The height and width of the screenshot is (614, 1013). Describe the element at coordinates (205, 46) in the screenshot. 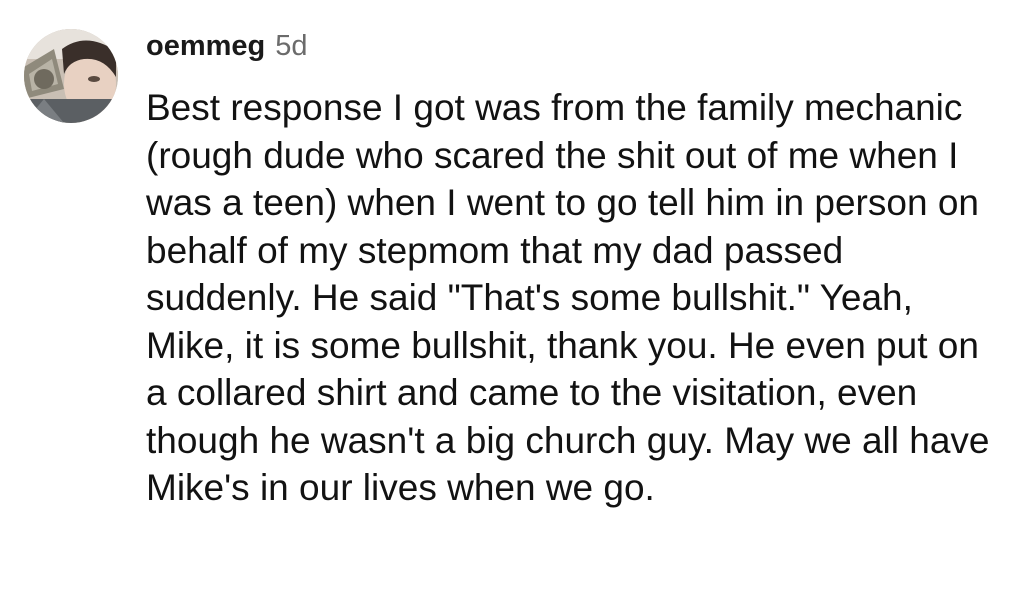

I see `username: oemmeg` at that location.